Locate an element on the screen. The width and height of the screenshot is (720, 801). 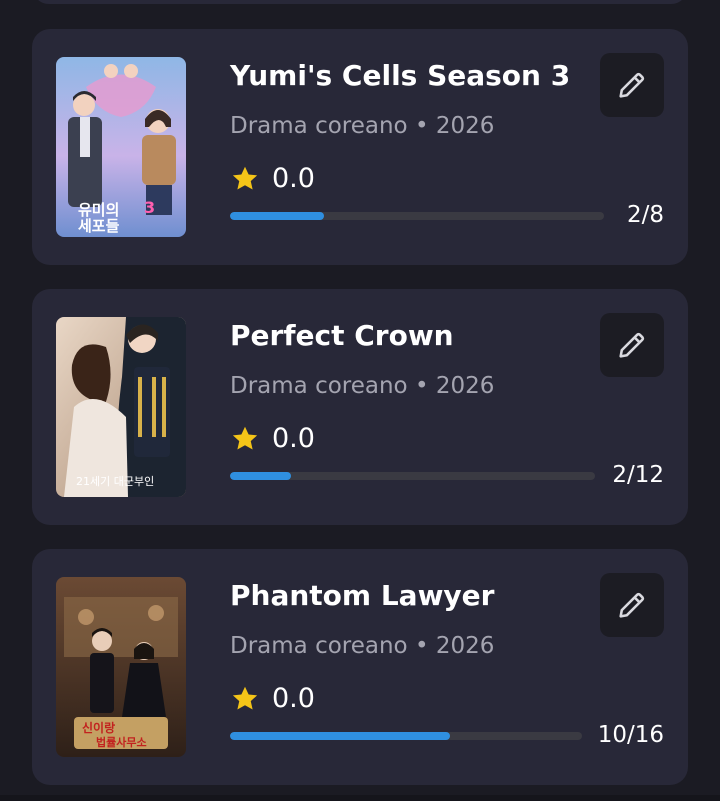
poster-image: 유미의 세포들 3 is located at coordinates (121, 147).